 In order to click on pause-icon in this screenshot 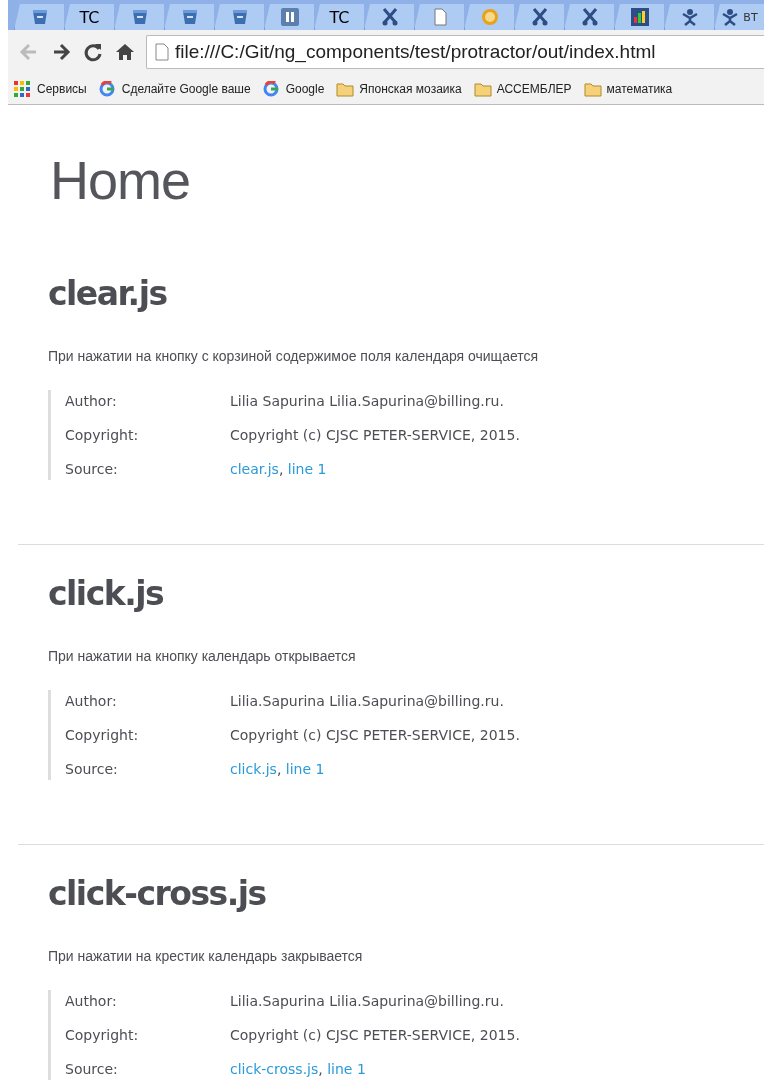, I will do `click(289, 17)`.